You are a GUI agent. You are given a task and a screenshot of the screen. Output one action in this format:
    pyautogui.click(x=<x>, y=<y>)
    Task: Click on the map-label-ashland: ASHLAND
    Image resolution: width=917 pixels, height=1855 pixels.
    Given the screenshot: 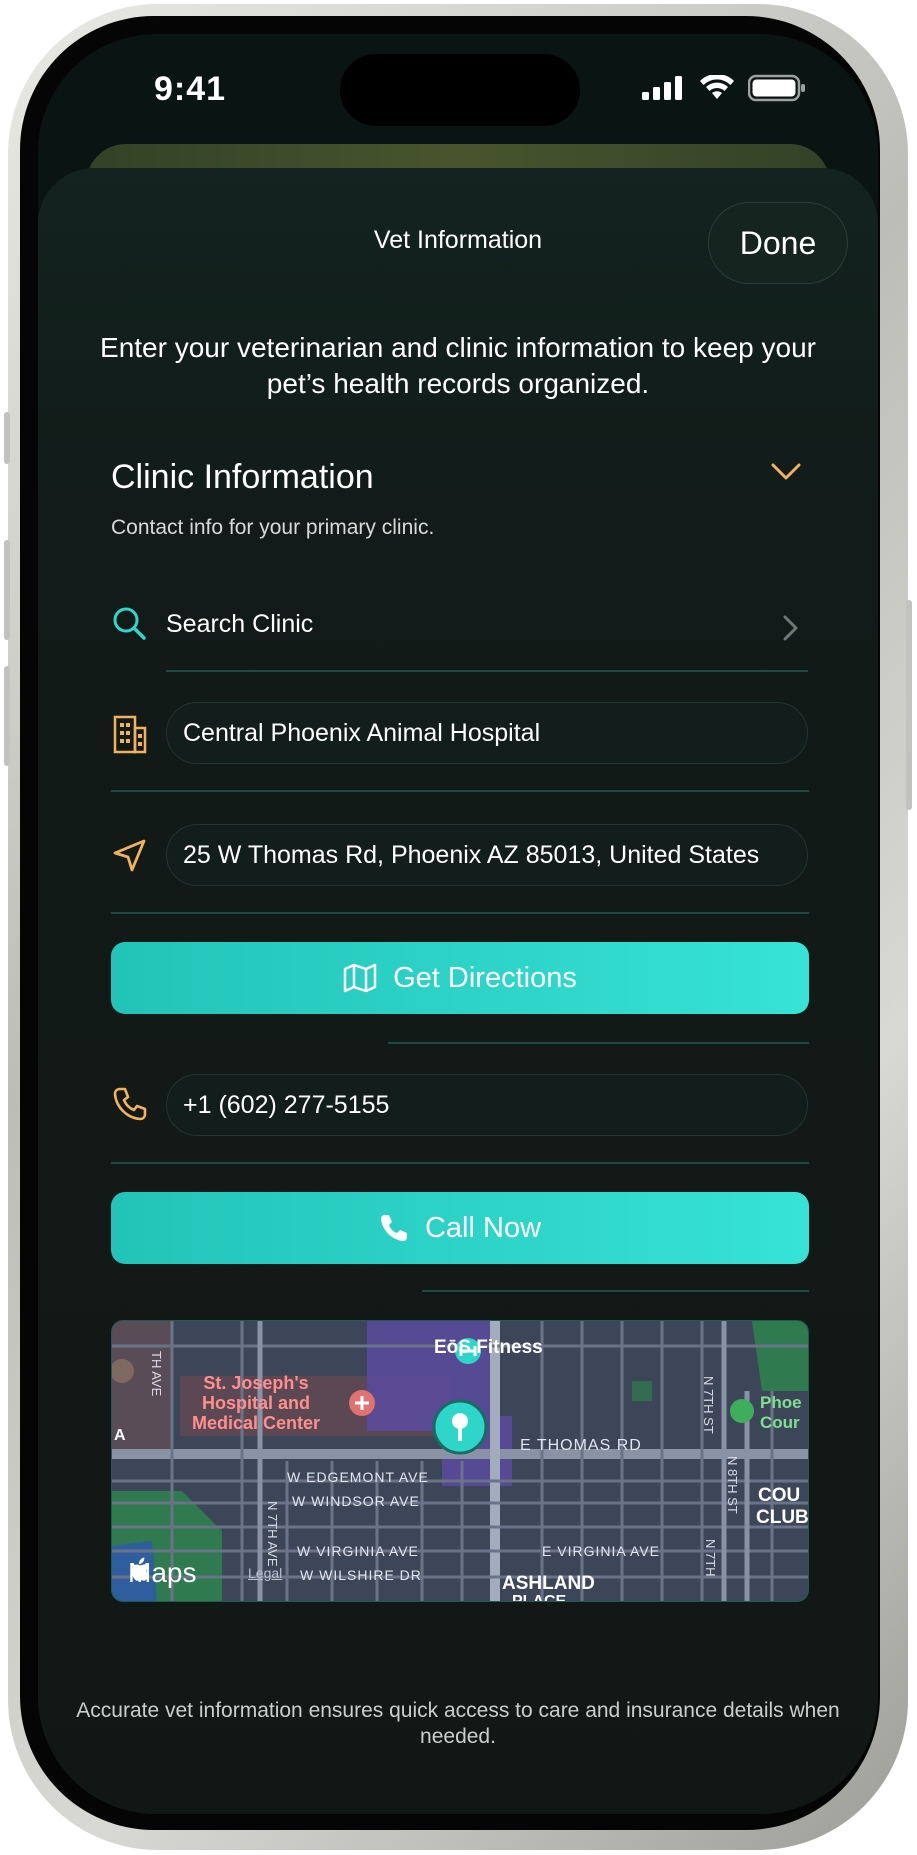 What is the action you would take?
    pyautogui.click(x=548, y=1583)
    